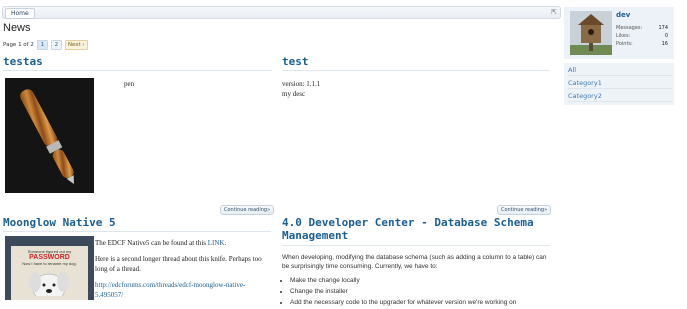 This screenshot has height=309, width=687. I want to click on stat-value: 0, so click(666, 36).